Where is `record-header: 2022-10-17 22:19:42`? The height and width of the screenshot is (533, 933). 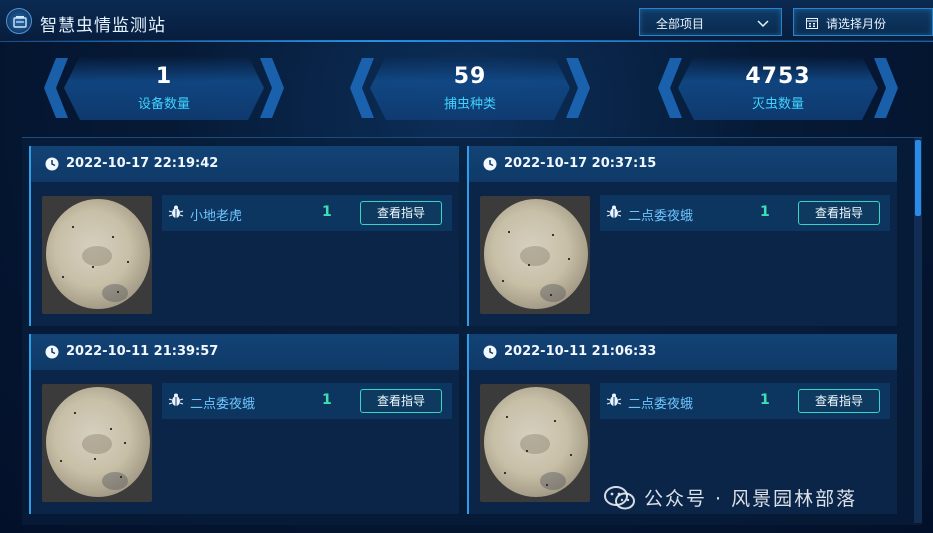
record-header: 2022-10-17 22:19:42 is located at coordinates (245, 164).